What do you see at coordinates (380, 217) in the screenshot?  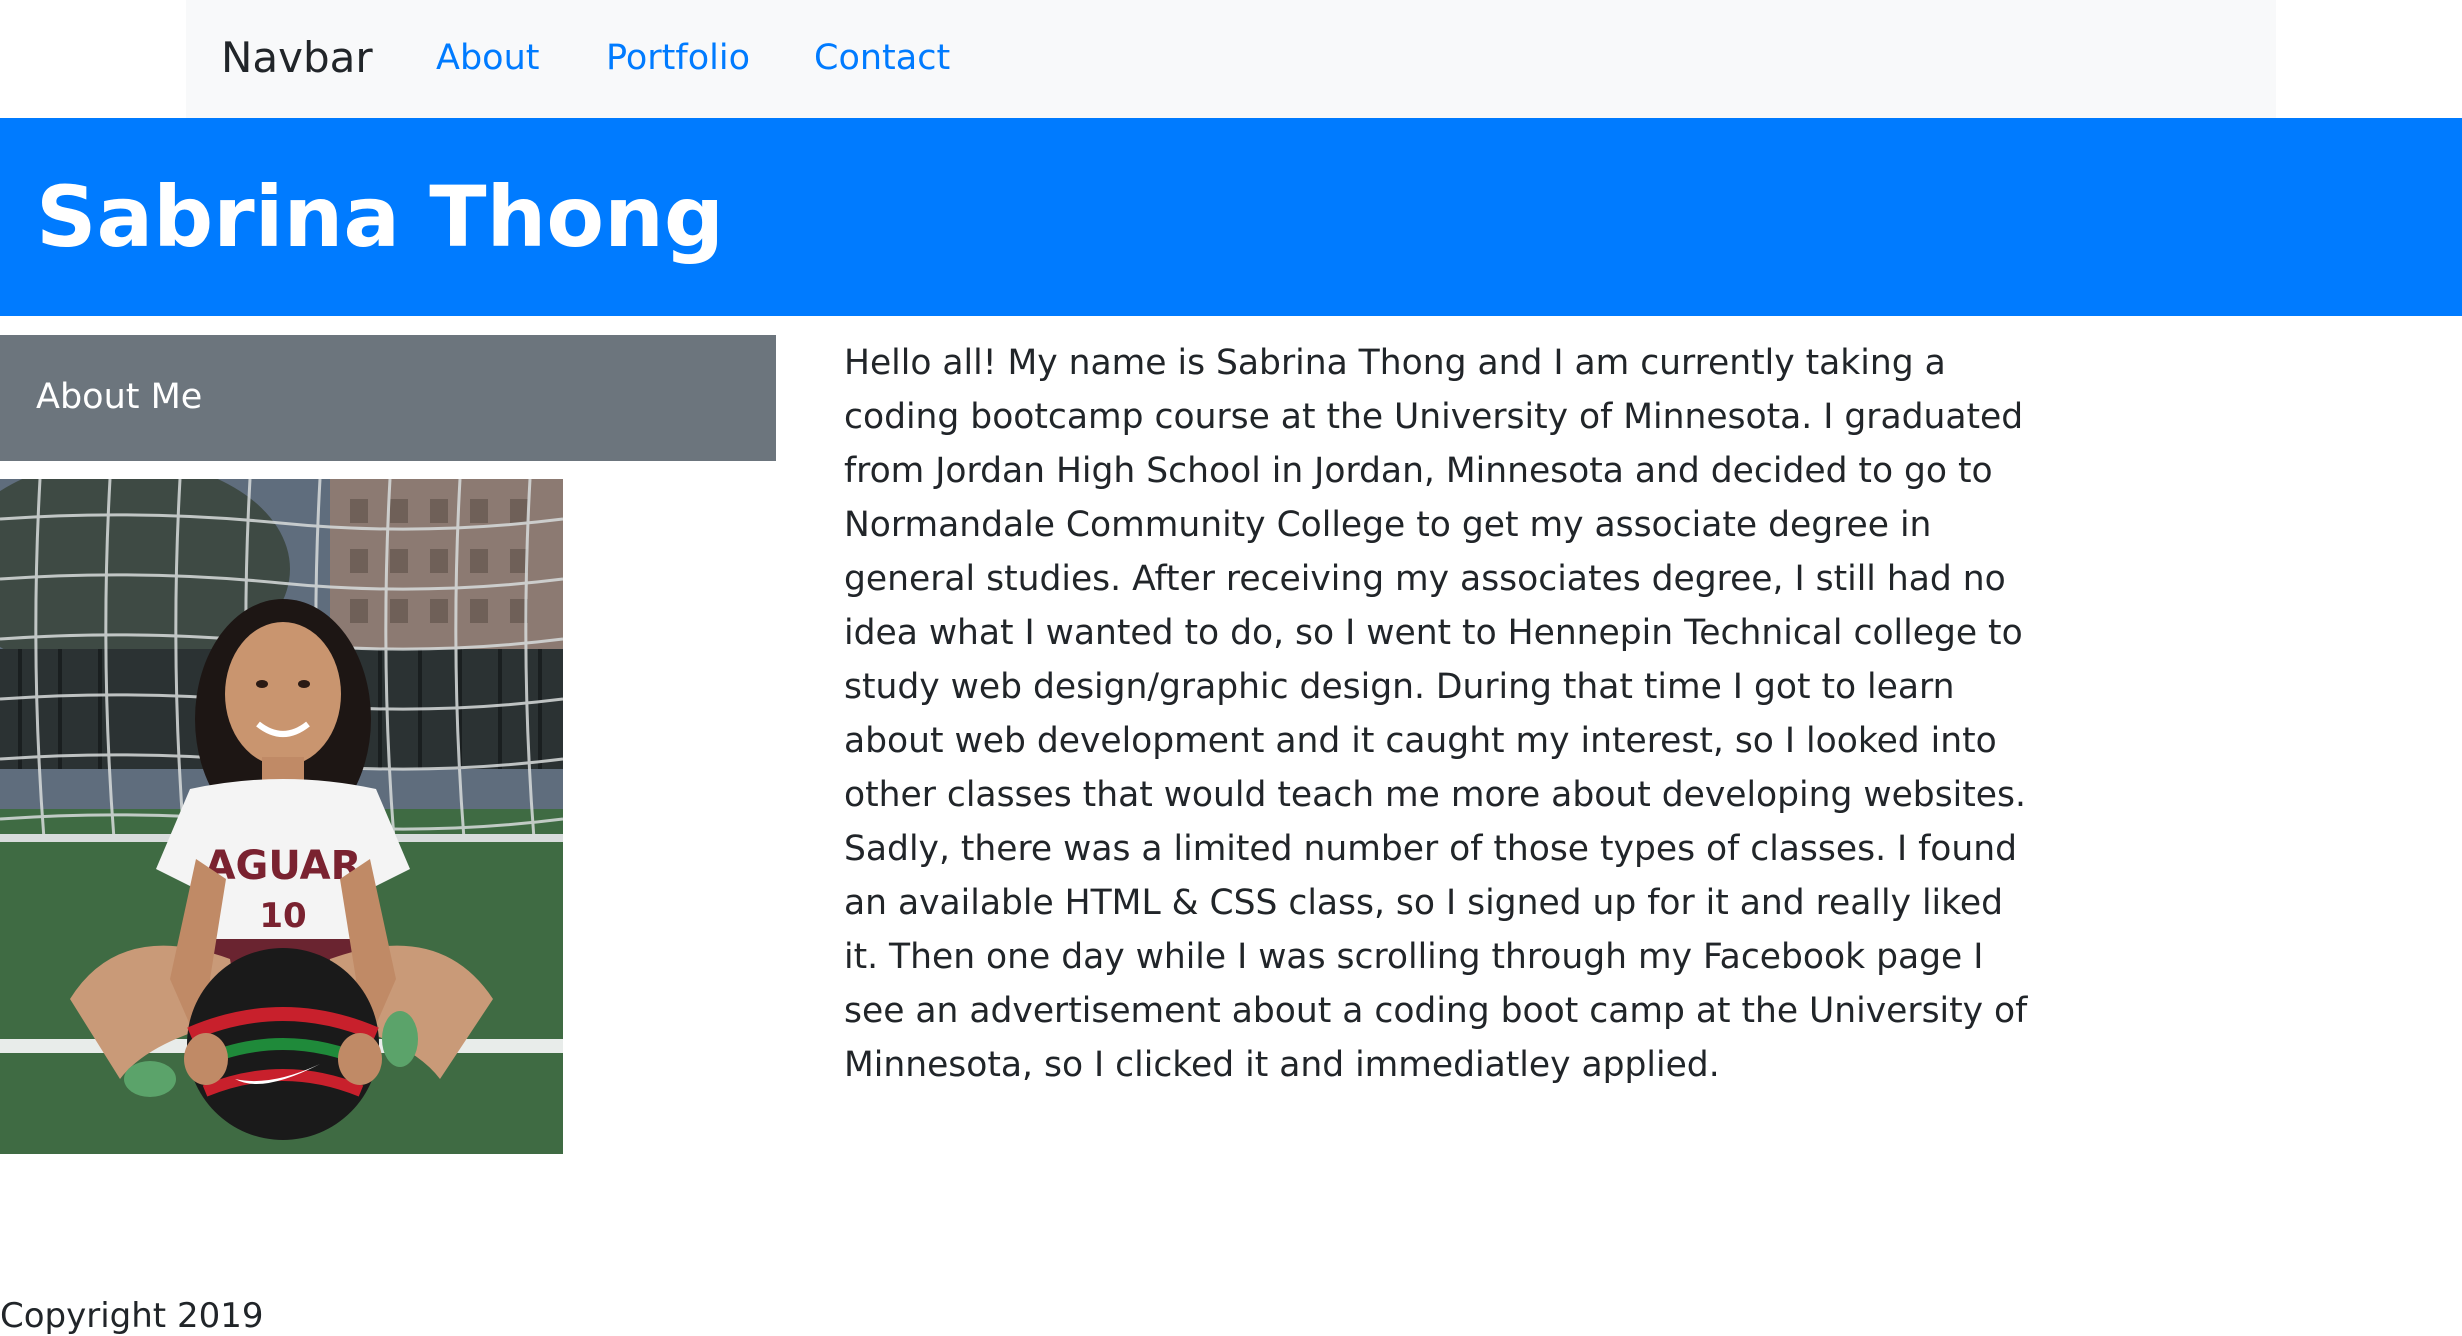 I see `page-title: Sabrina Thong` at bounding box center [380, 217].